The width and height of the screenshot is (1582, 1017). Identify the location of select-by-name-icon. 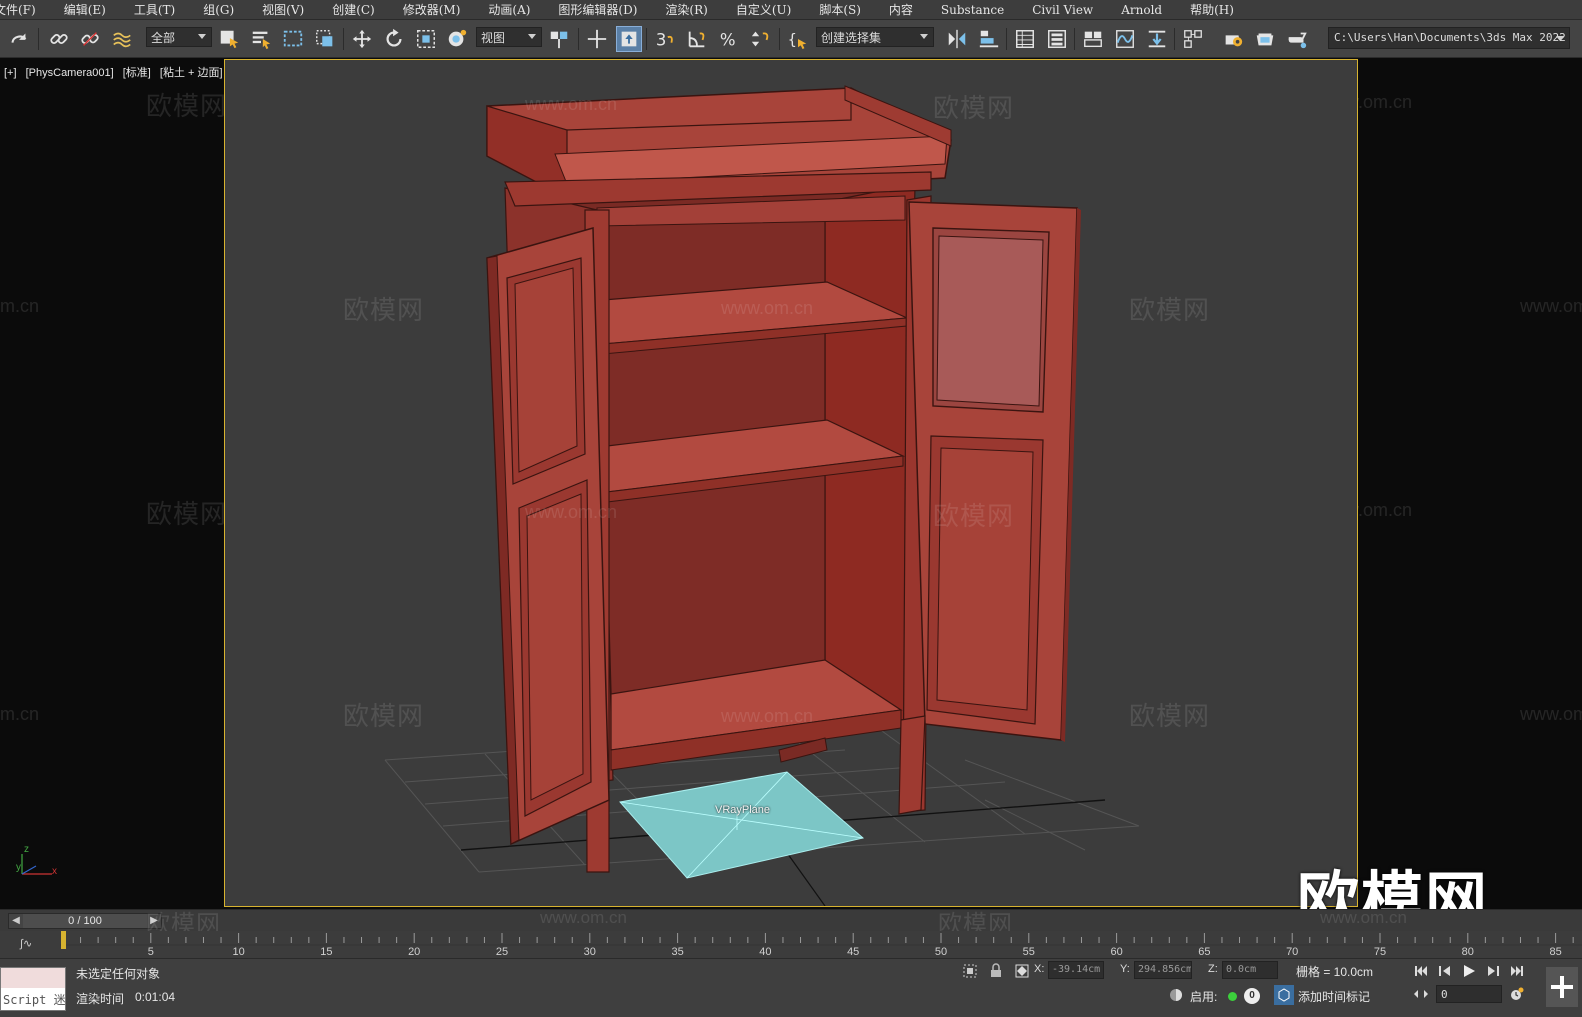
(261, 39).